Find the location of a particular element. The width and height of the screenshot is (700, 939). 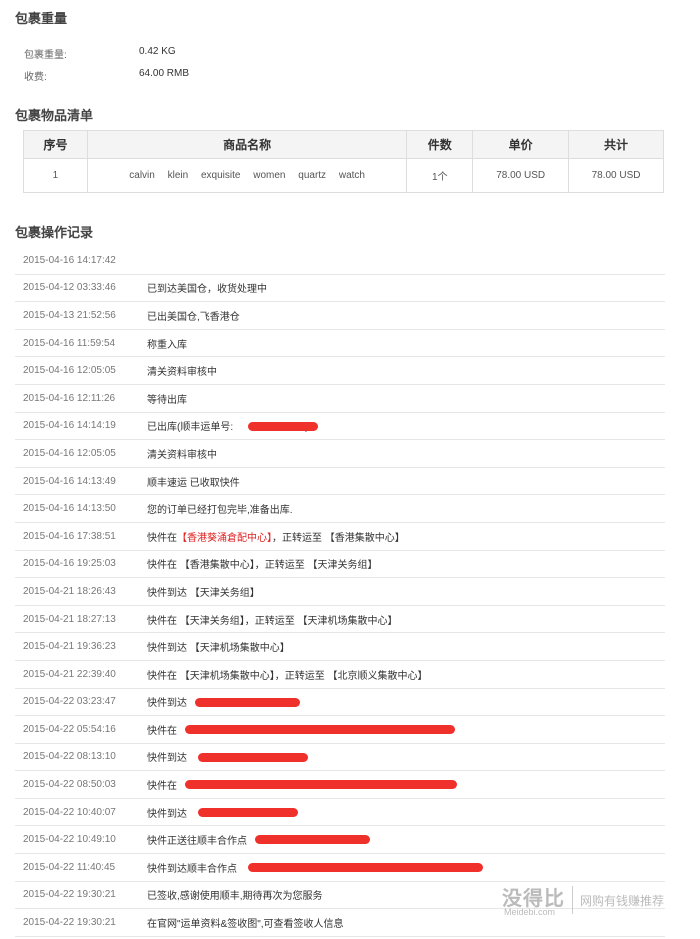

item-name-word: exquisite is located at coordinates (220, 175).